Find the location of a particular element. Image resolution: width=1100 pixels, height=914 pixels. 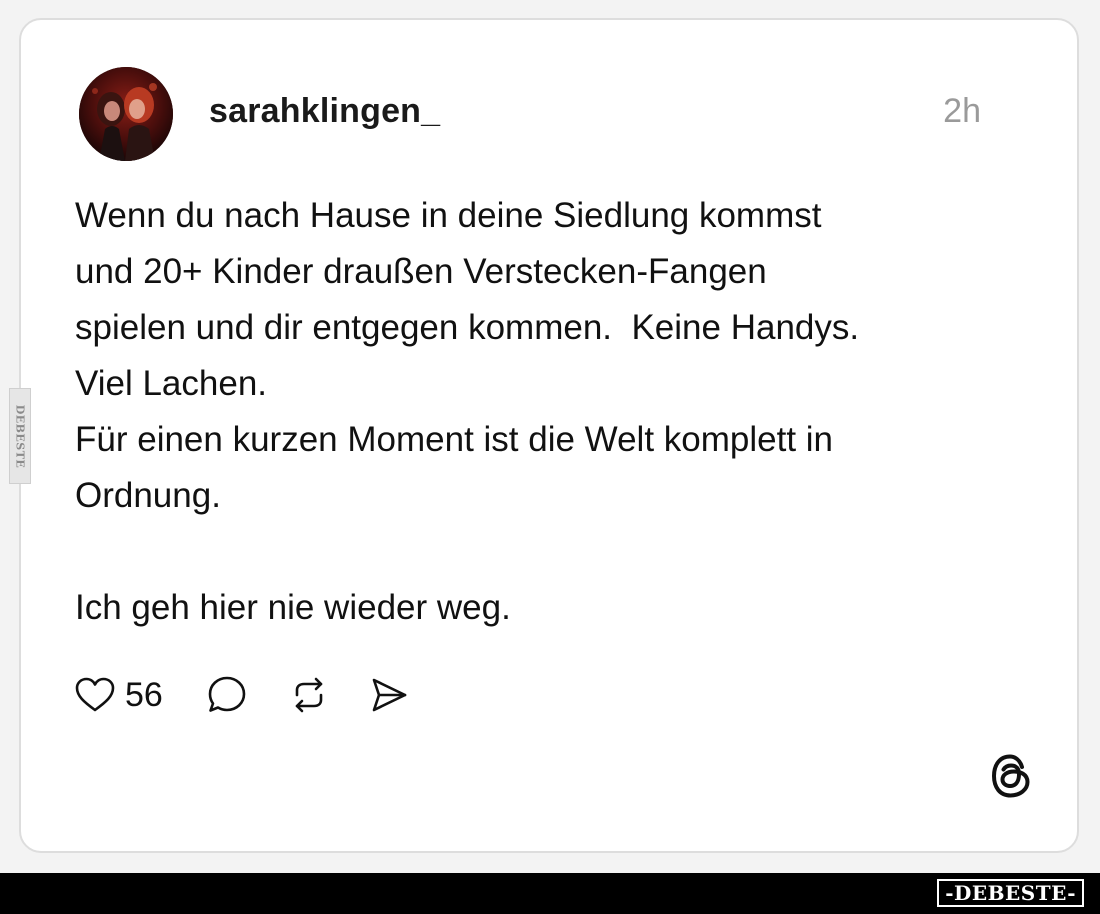

post-actions-bar: 56 is located at coordinates (242, 695).